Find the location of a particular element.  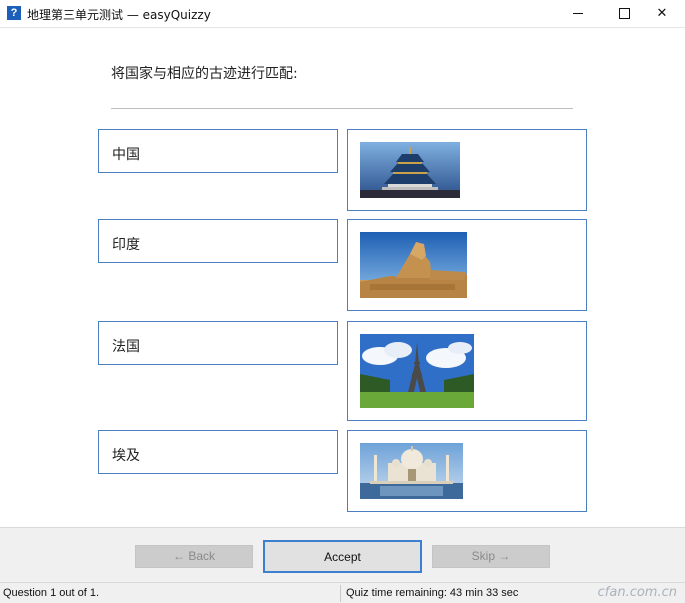

button-panel: ← Back Accept Skip → is located at coordinates (342, 554).